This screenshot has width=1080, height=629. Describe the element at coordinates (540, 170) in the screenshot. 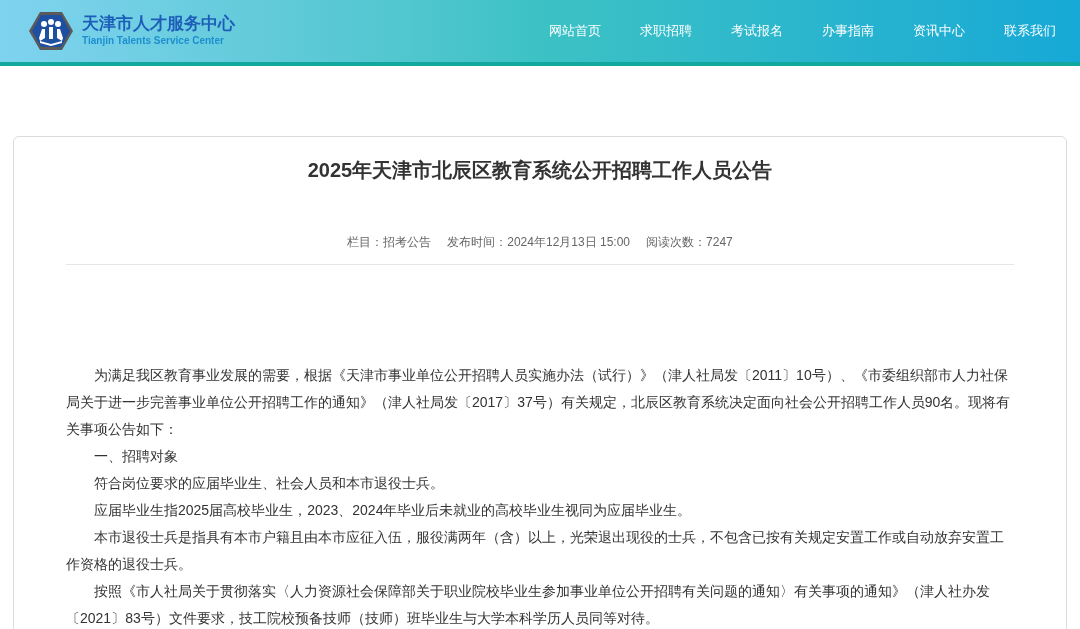

I see `article-title: 2025年天津市北辰区教育系统公开招聘工作人员公告` at that location.